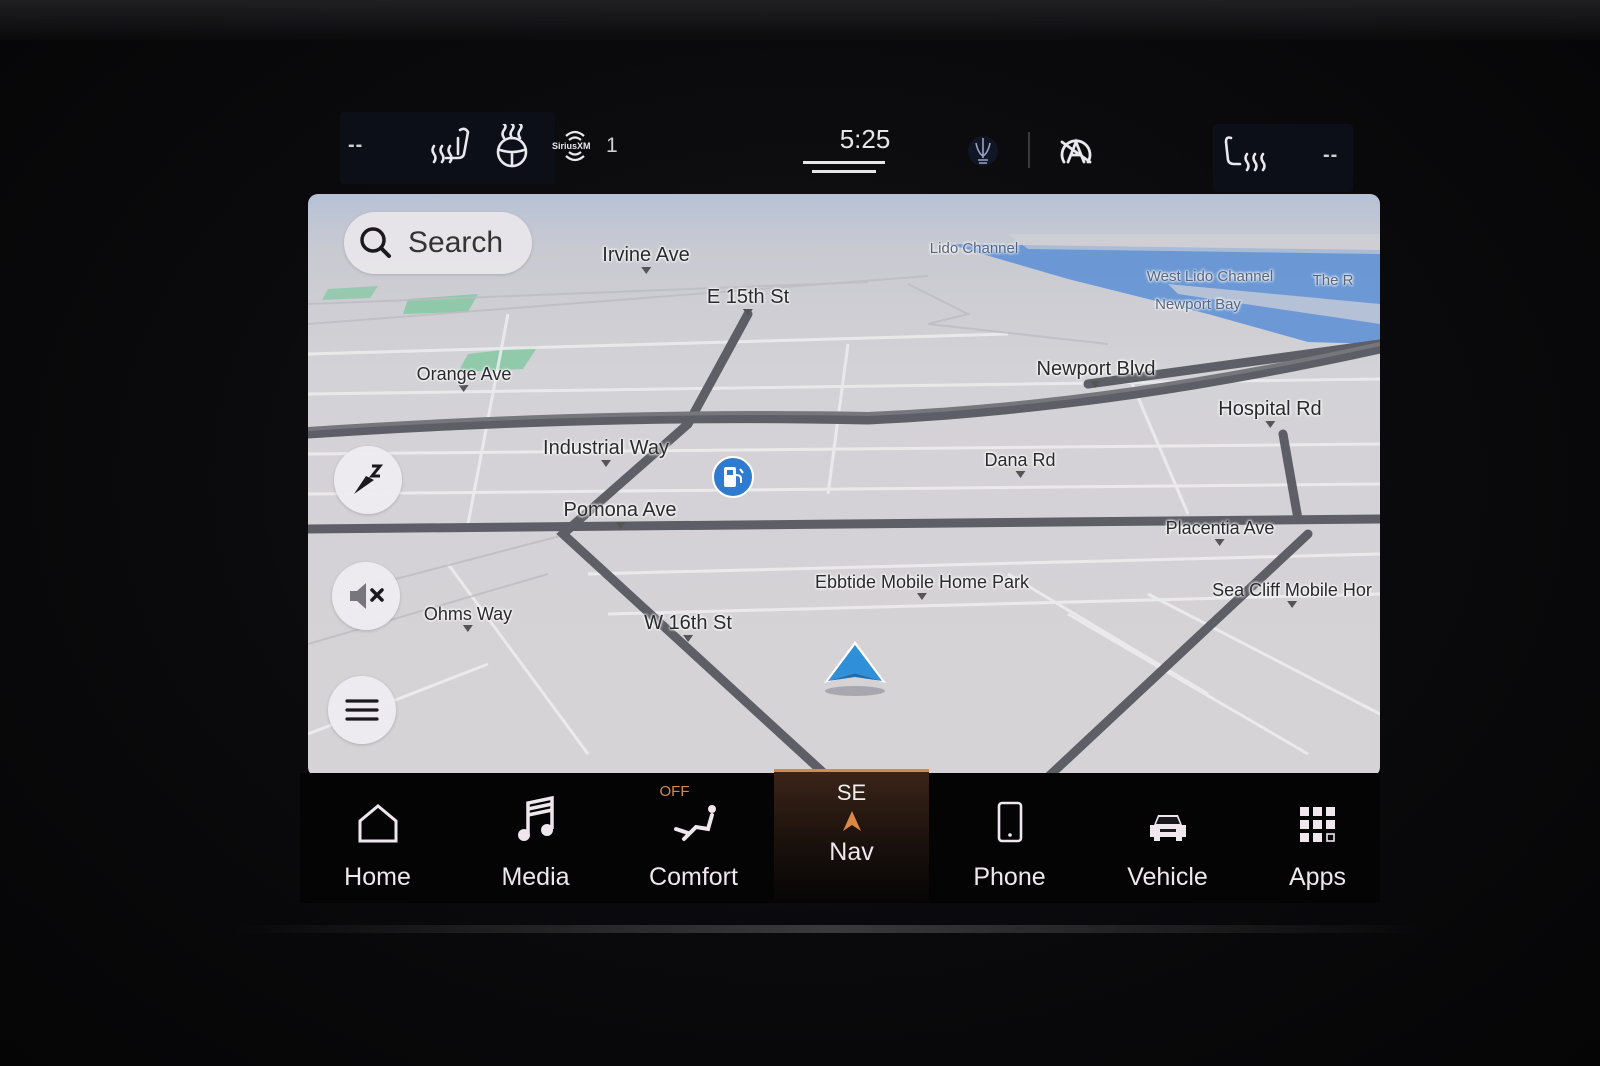 This screenshot has height=1066, width=1600. I want to click on map-label-street: Irvine Ave, so click(646, 259).